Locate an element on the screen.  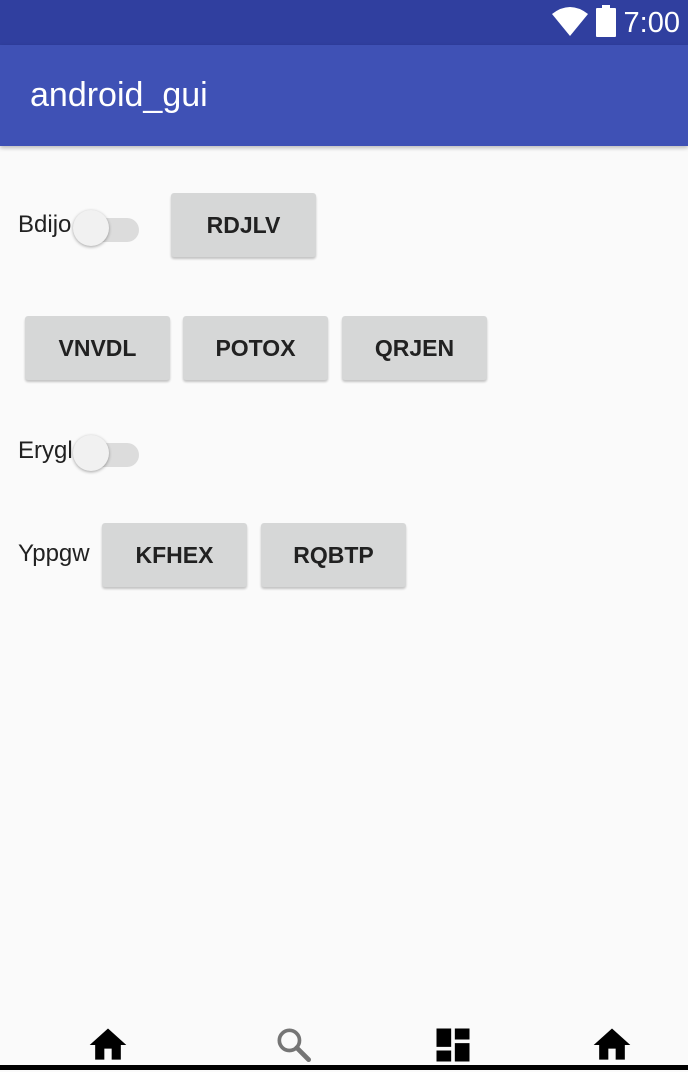
switch-erygl is located at coordinates (107, 451).